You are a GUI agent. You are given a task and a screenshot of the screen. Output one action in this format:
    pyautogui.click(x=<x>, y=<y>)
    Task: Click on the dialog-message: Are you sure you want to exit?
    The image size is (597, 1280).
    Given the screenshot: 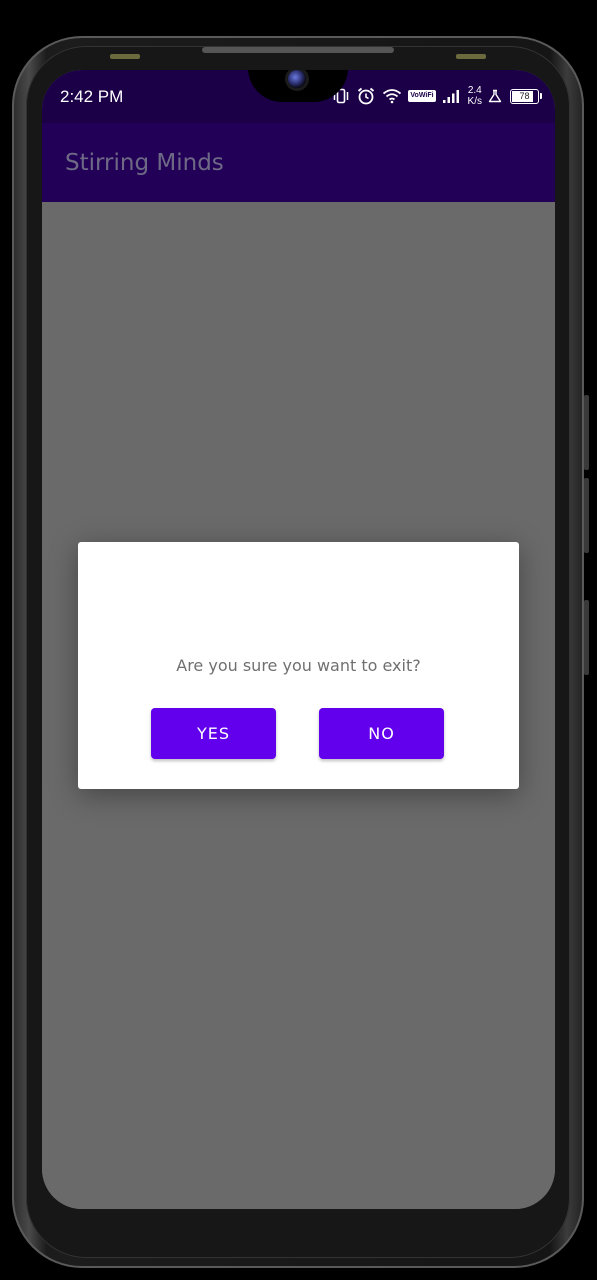 What is the action you would take?
    pyautogui.click(x=298, y=665)
    